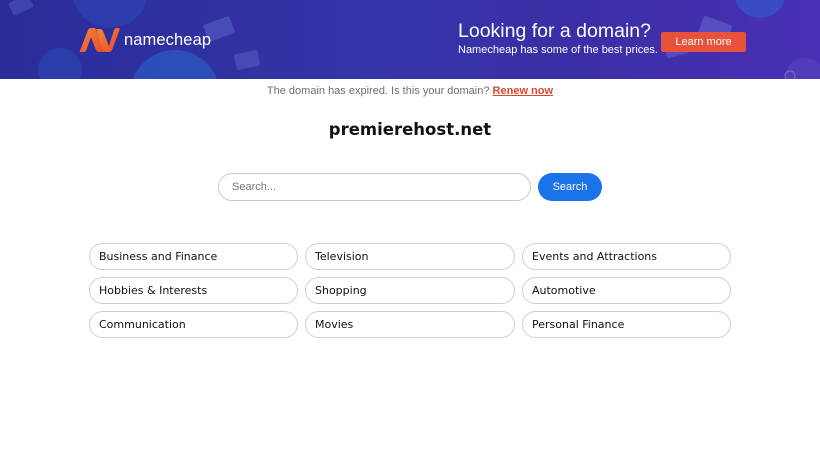  Describe the element at coordinates (374, 187) in the screenshot. I see `search-input` at that location.